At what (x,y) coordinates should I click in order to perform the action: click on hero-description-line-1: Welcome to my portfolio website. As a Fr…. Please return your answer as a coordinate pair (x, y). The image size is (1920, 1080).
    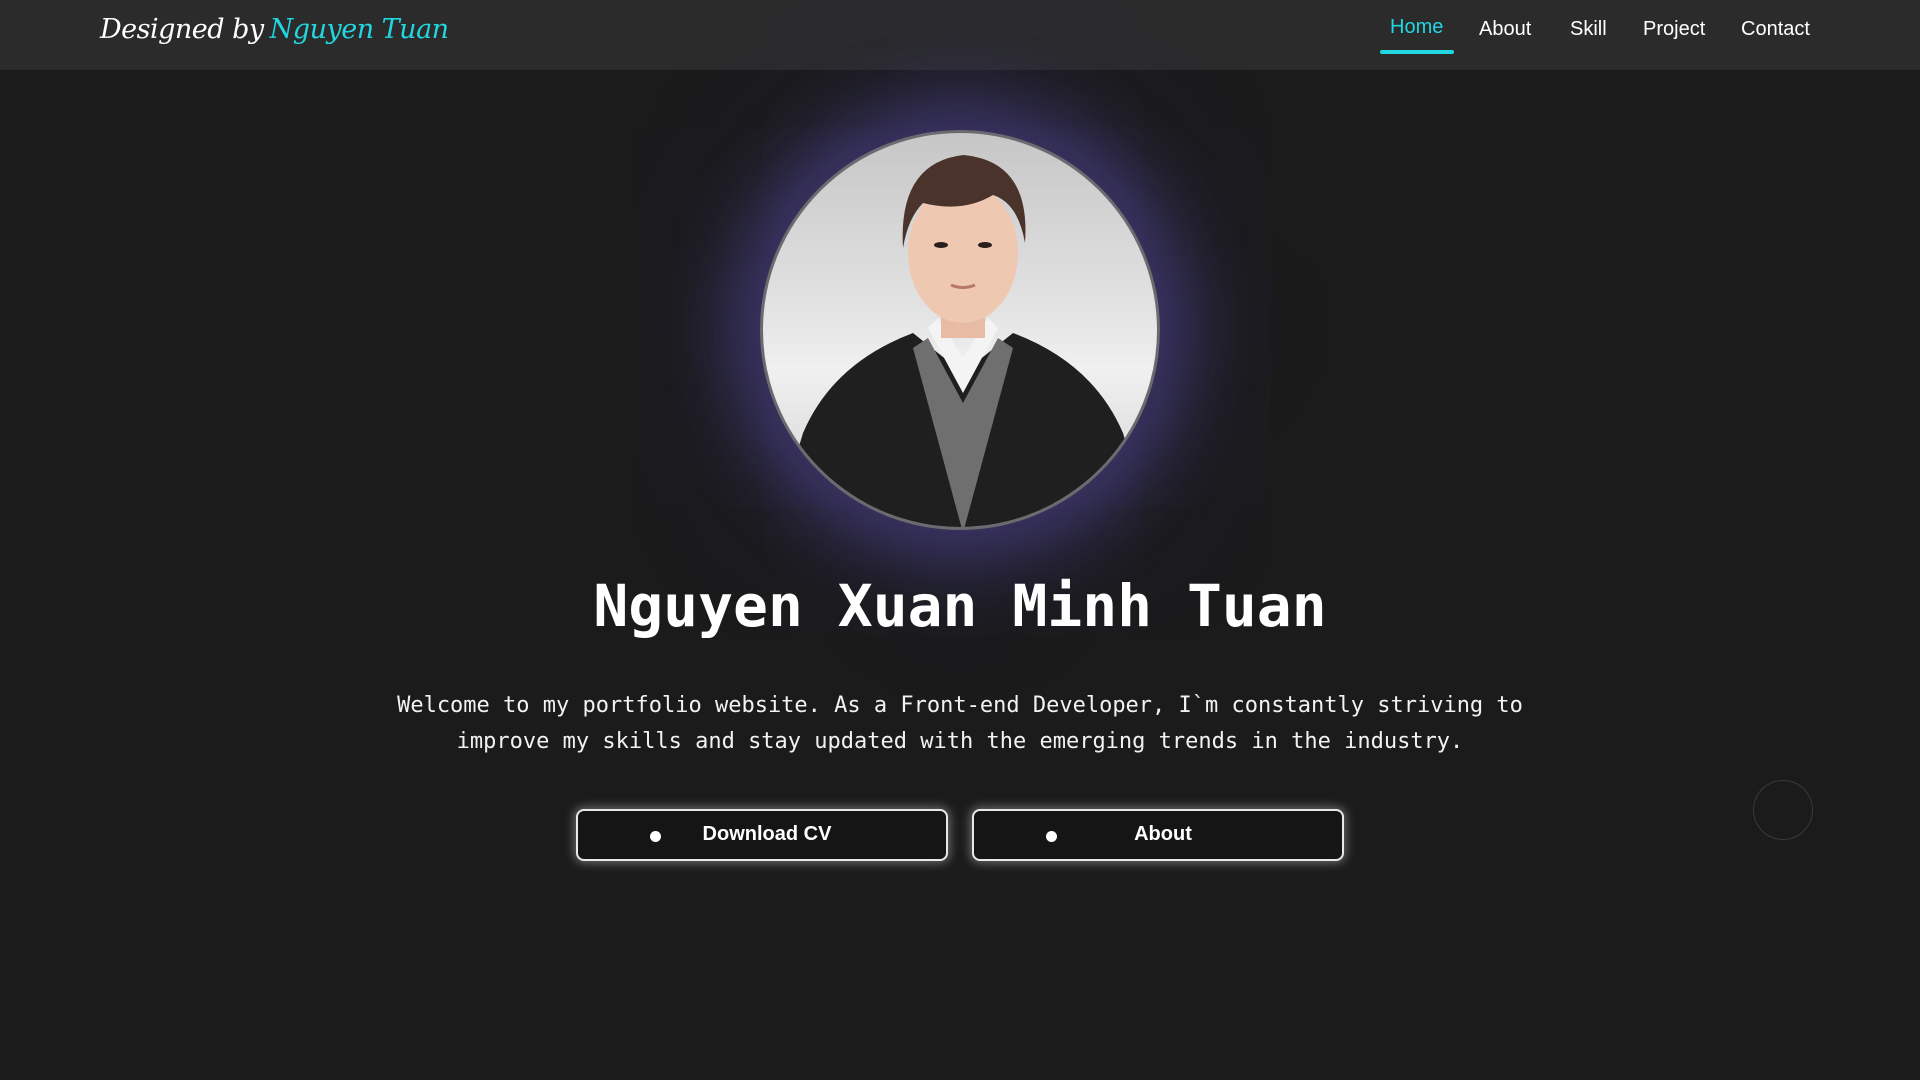
    Looking at the image, I should click on (960, 705).